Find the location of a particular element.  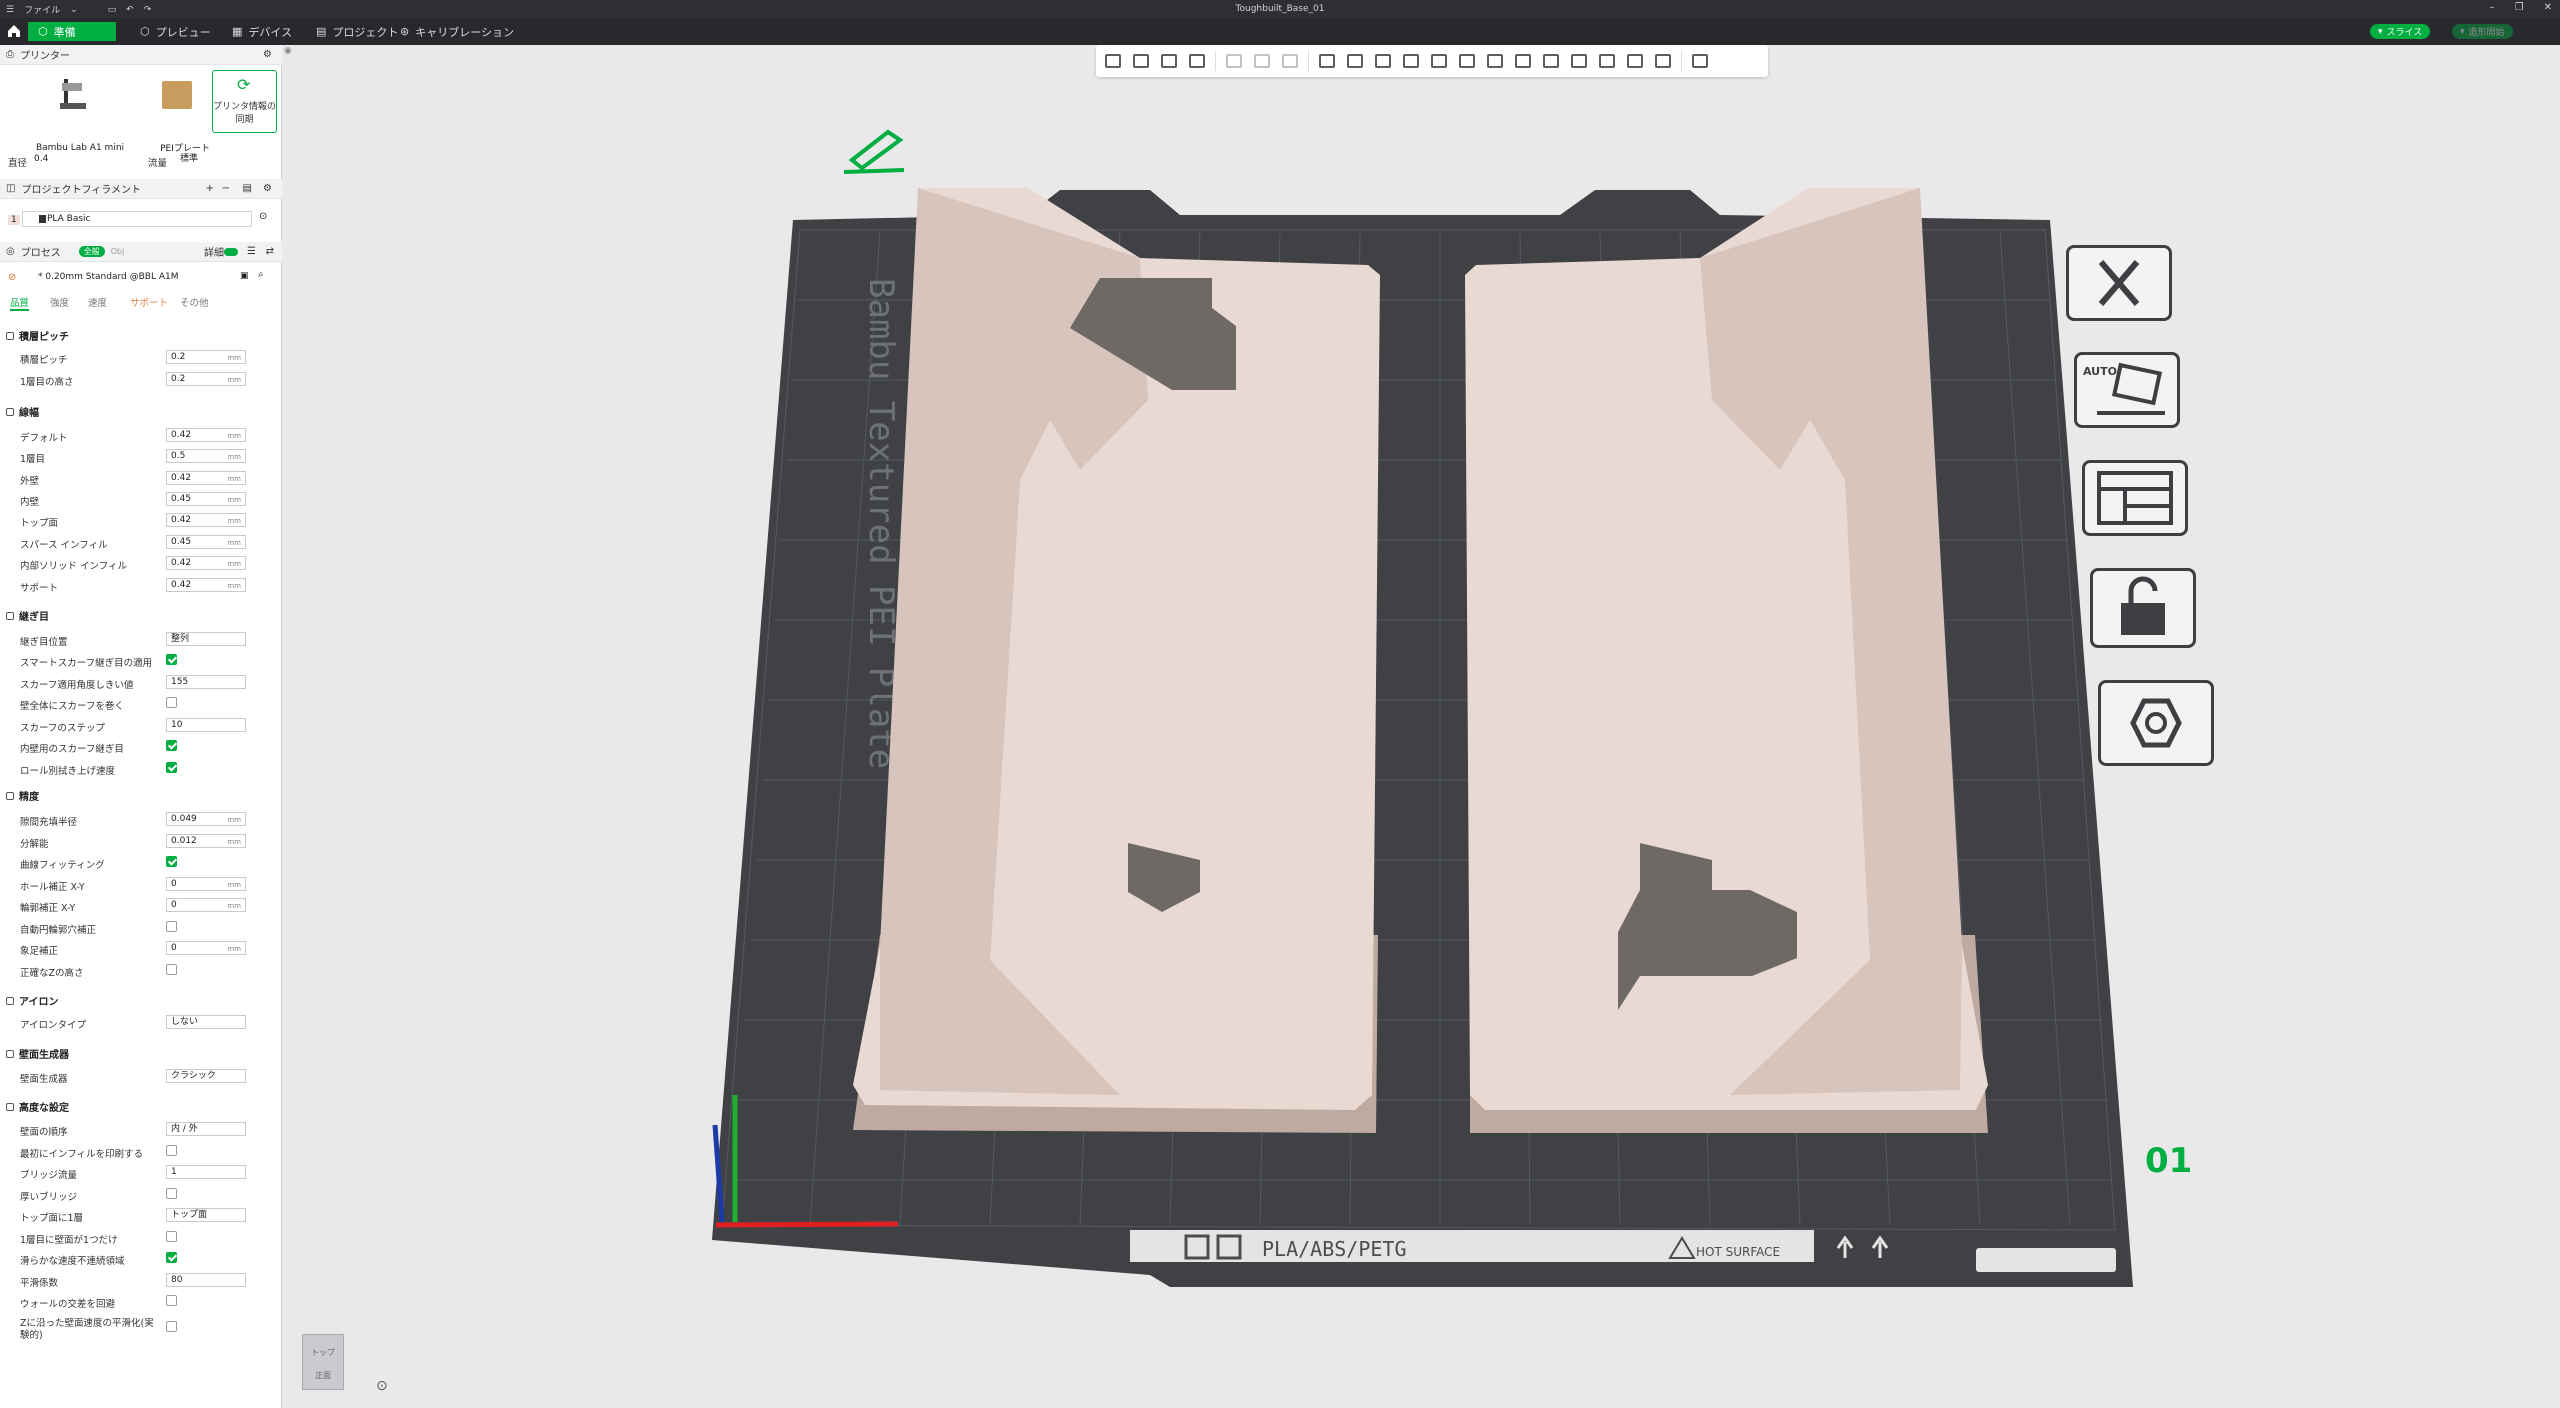

navigation-cube: トップ 正面 is located at coordinates (323, 1362).